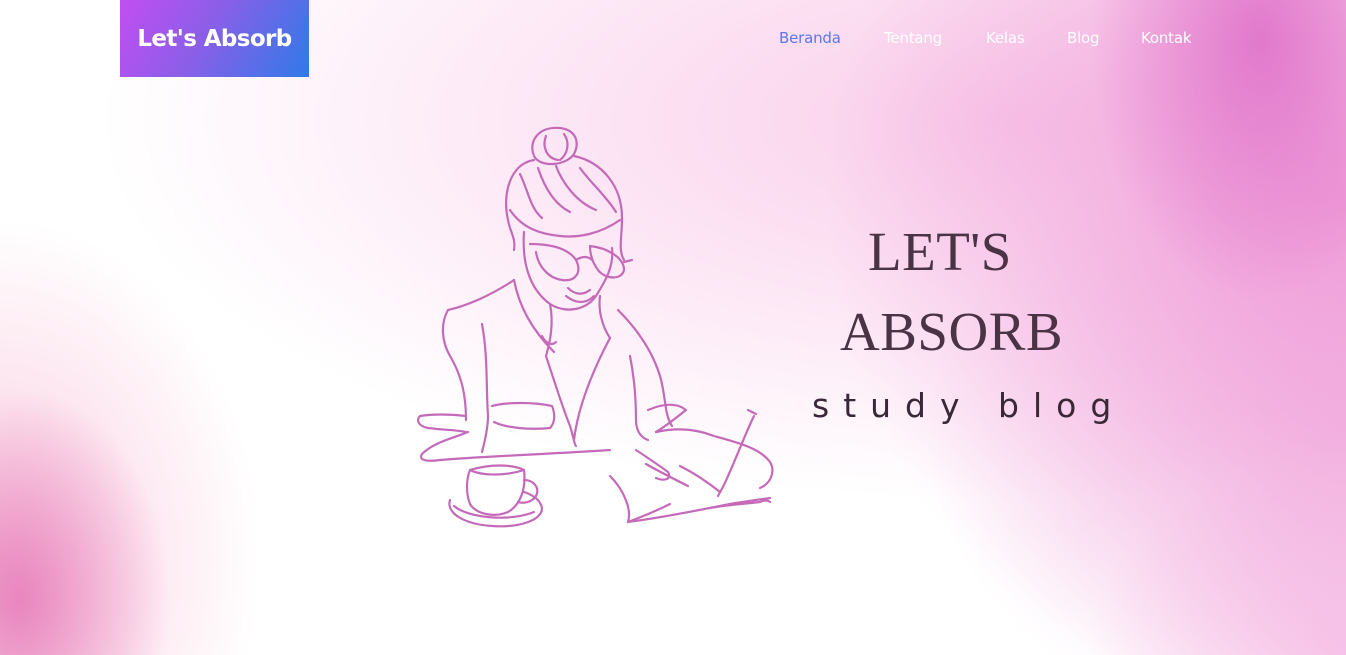 This screenshot has width=1346, height=655. Describe the element at coordinates (1005, 38) in the screenshot. I see `nav-item-kelas: Kelas` at that location.